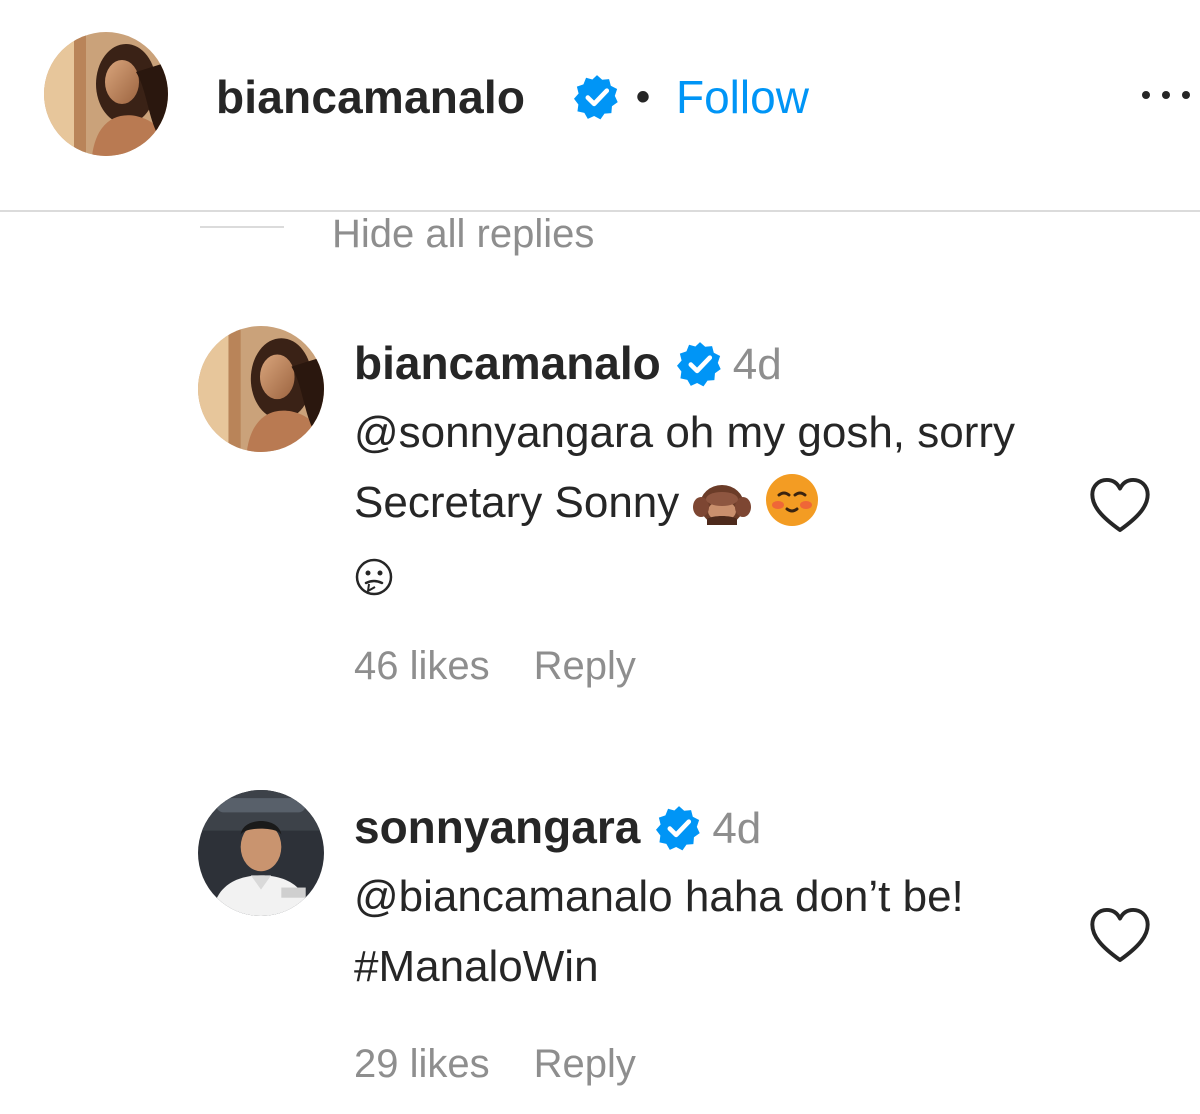 Image resolution: width=1200 pixels, height=1114 pixels. Describe the element at coordinates (370, 97) in the screenshot. I see `header-username: biancamanalo` at that location.